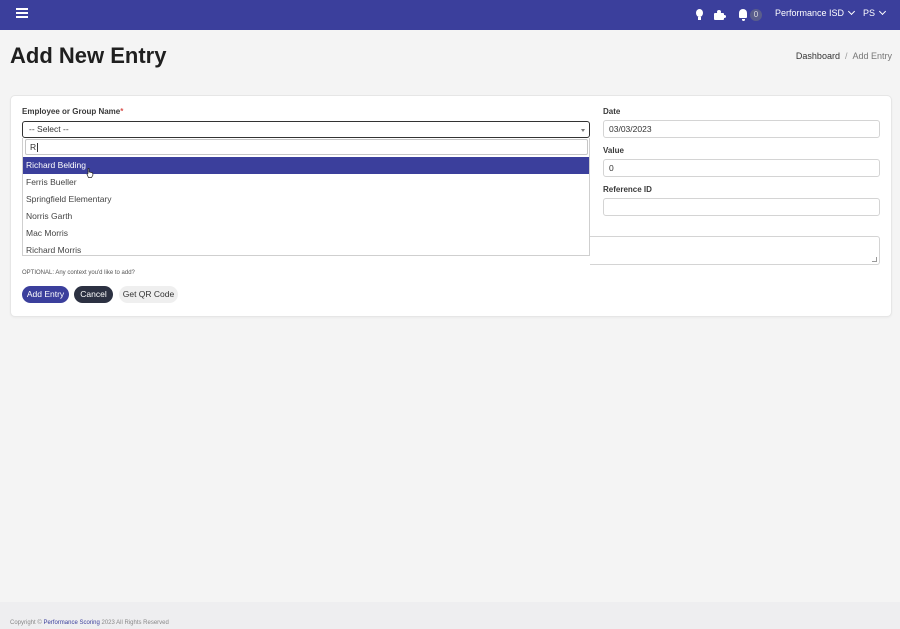  I want to click on organization-dropdown: Performance ISD, so click(815, 12).